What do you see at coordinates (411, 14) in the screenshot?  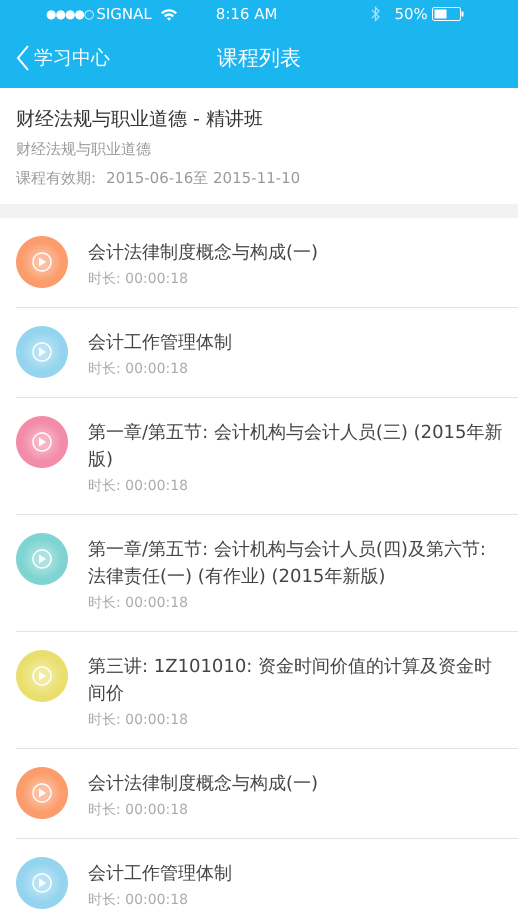 I see `battery-percent: 50%` at bounding box center [411, 14].